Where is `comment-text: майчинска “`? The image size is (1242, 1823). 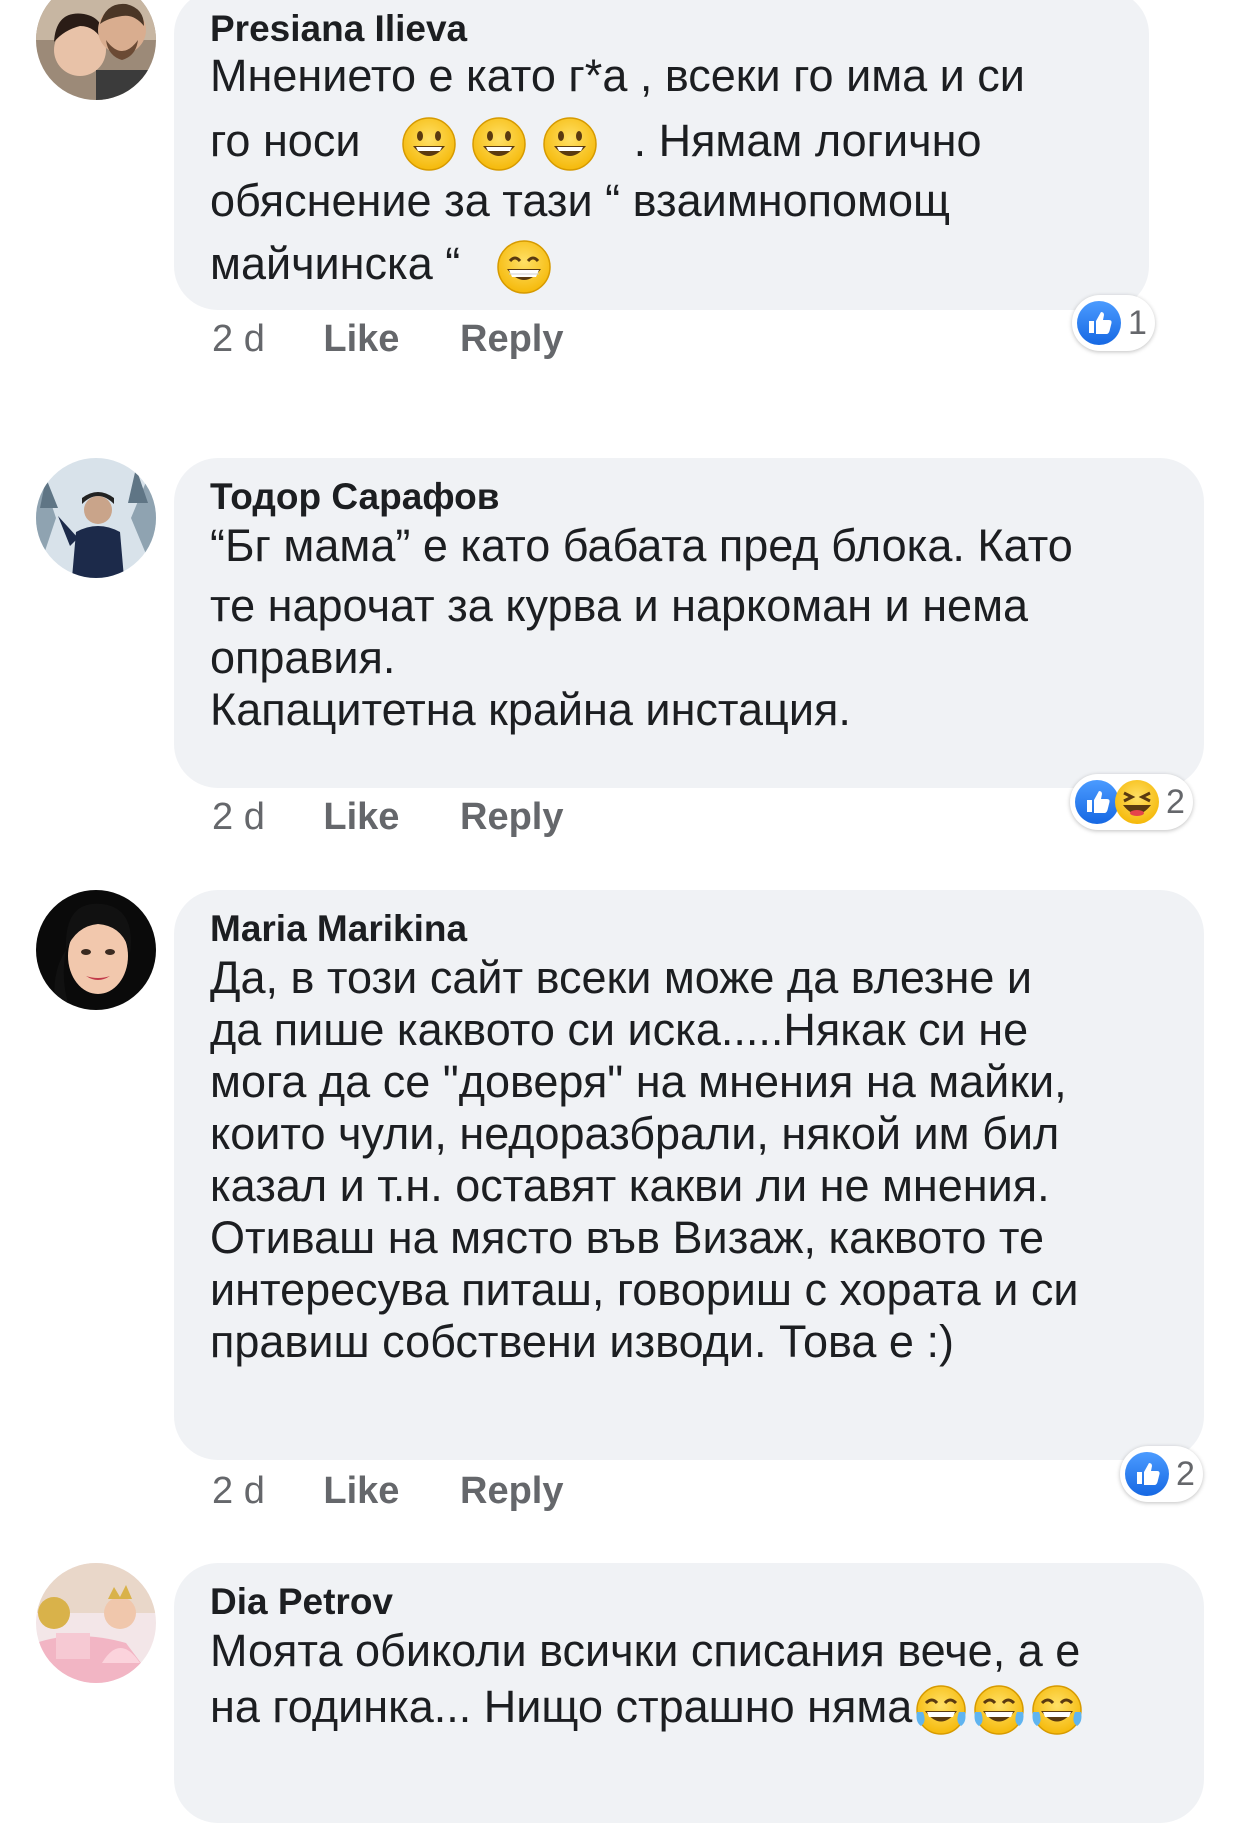
comment-text: майчинска “ is located at coordinates (335, 263).